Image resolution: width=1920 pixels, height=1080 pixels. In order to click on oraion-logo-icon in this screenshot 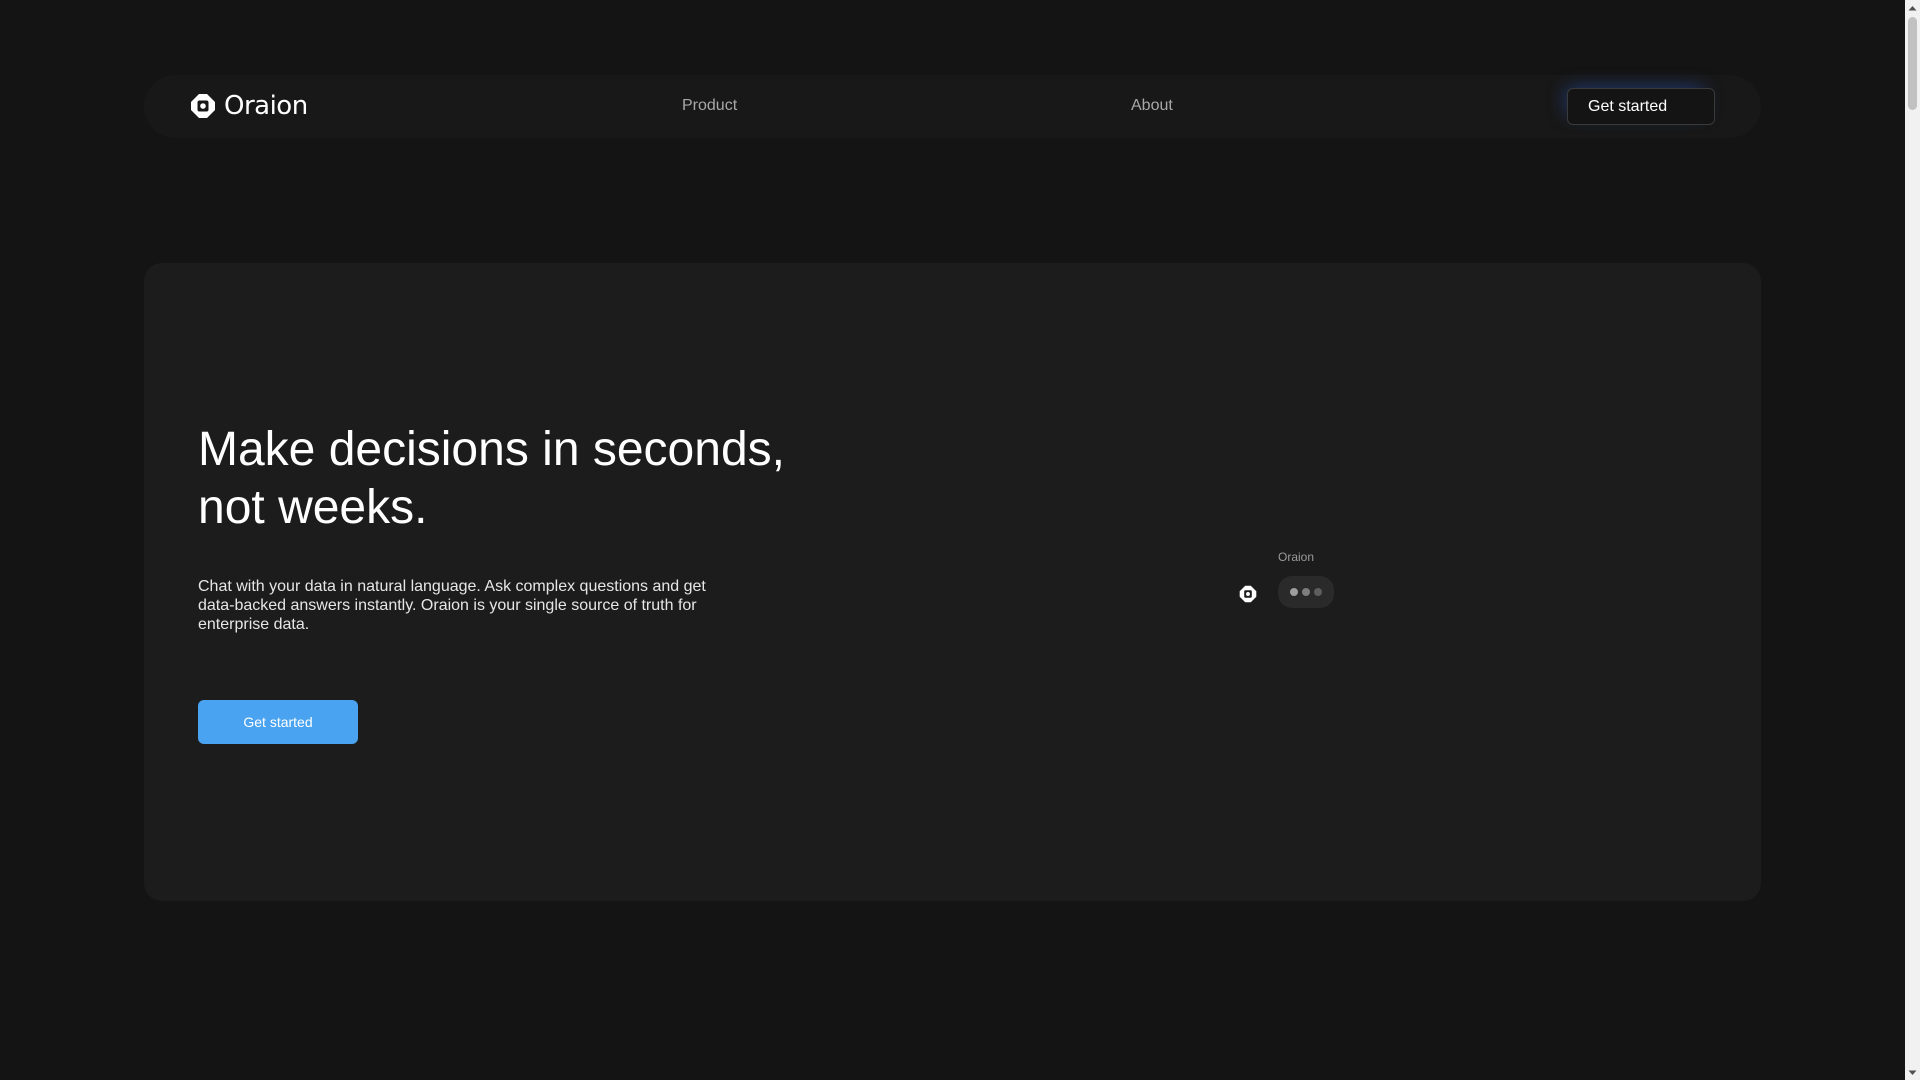, I will do `click(203, 106)`.